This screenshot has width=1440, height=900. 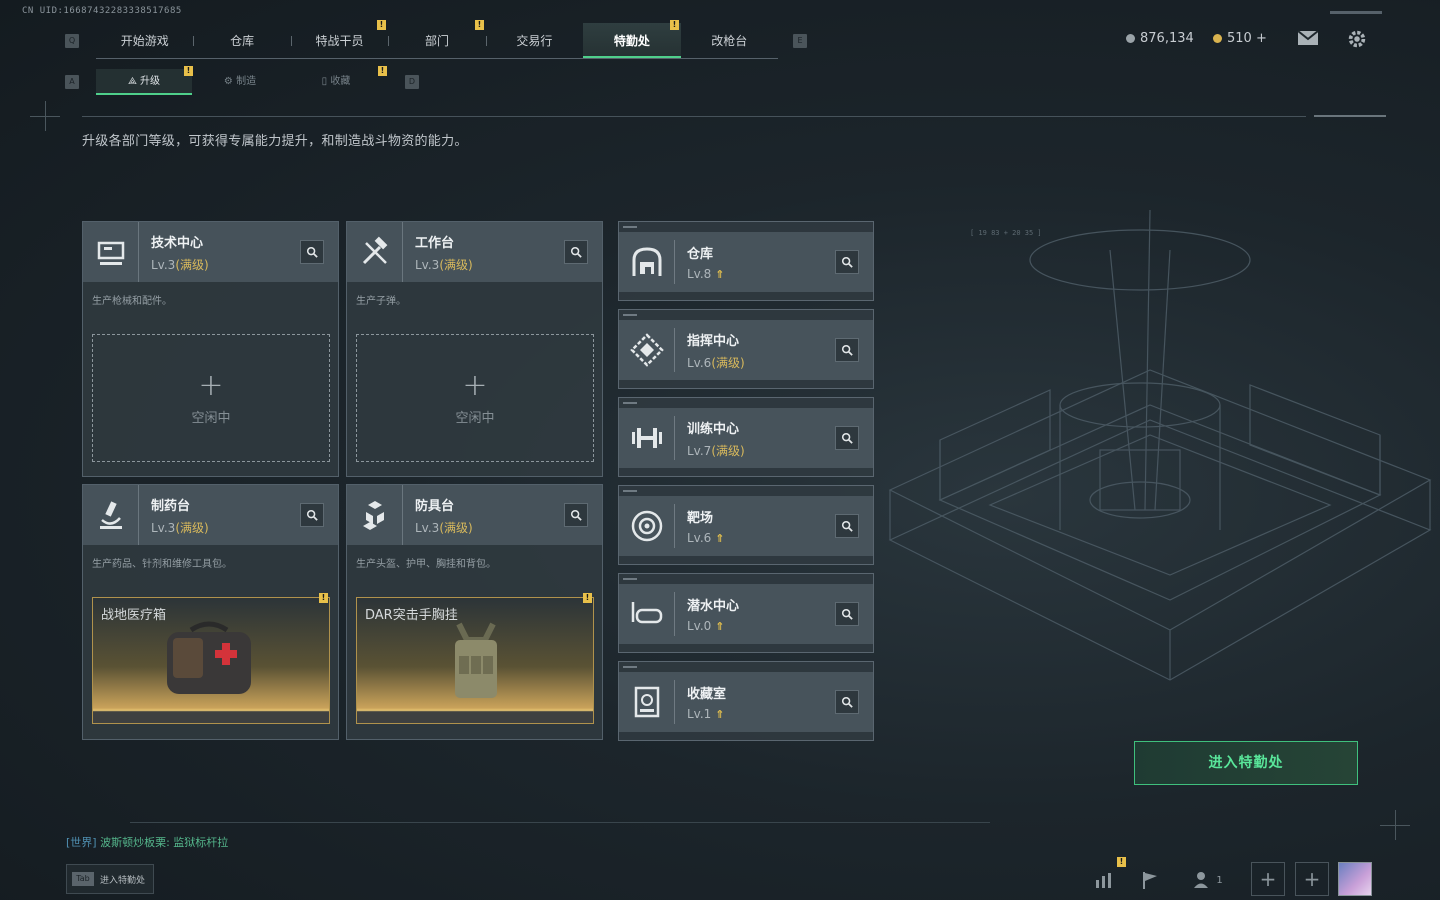 I want to click on tab-hint-button: Tab 进入特勤处, so click(x=110, y=879).